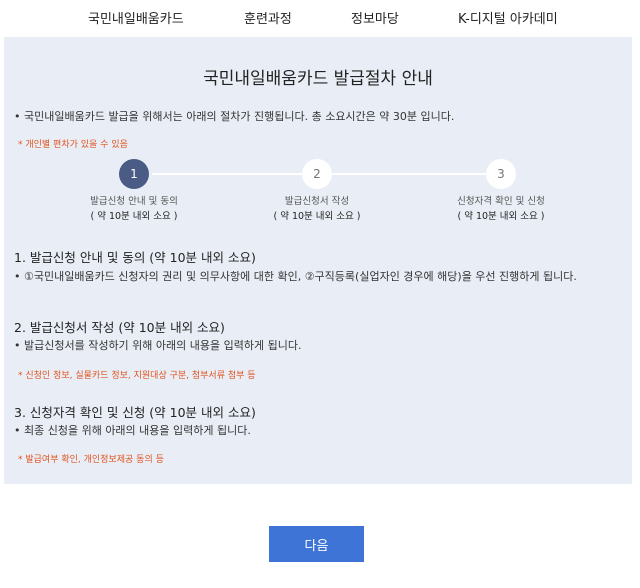 This screenshot has height=588, width=640. Describe the element at coordinates (134, 174) in the screenshot. I see `step-1-indicator: 1` at that location.